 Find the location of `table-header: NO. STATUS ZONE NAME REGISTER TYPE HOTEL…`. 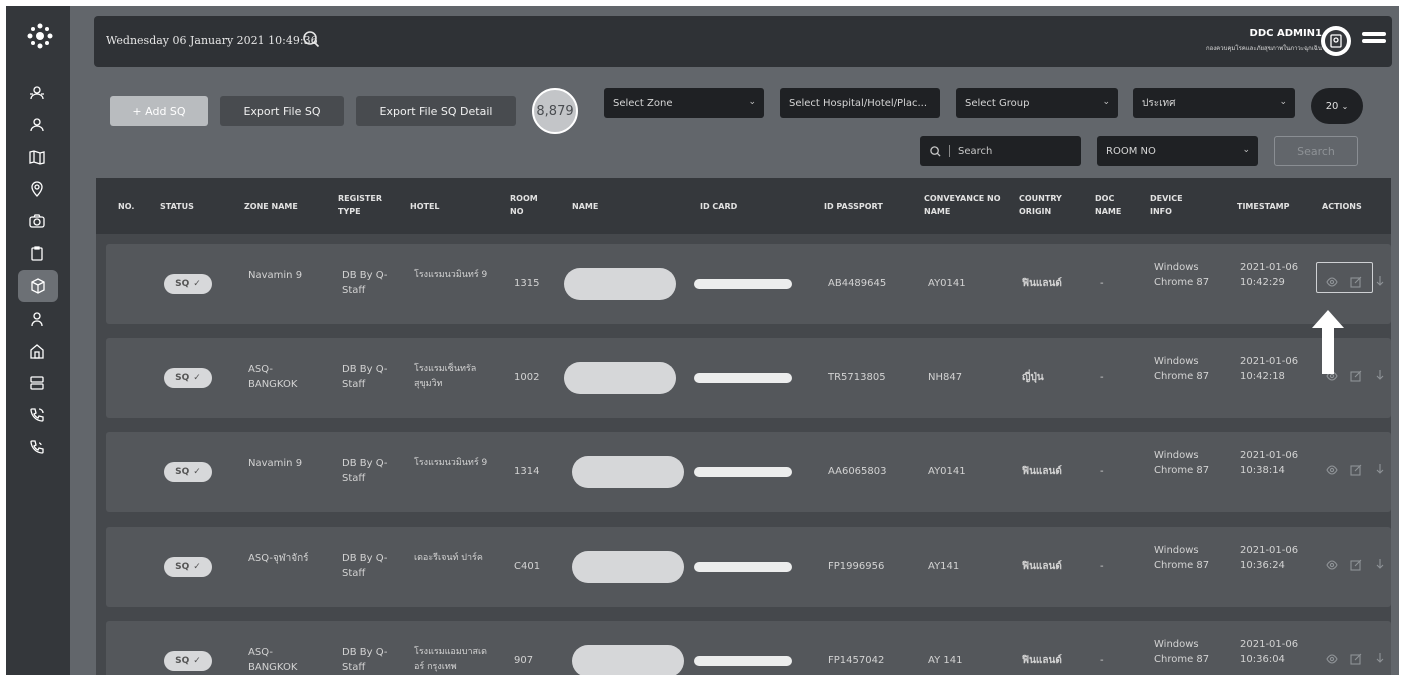

table-header: NO. STATUS ZONE NAME REGISTER TYPE HOTEL… is located at coordinates (743, 206).